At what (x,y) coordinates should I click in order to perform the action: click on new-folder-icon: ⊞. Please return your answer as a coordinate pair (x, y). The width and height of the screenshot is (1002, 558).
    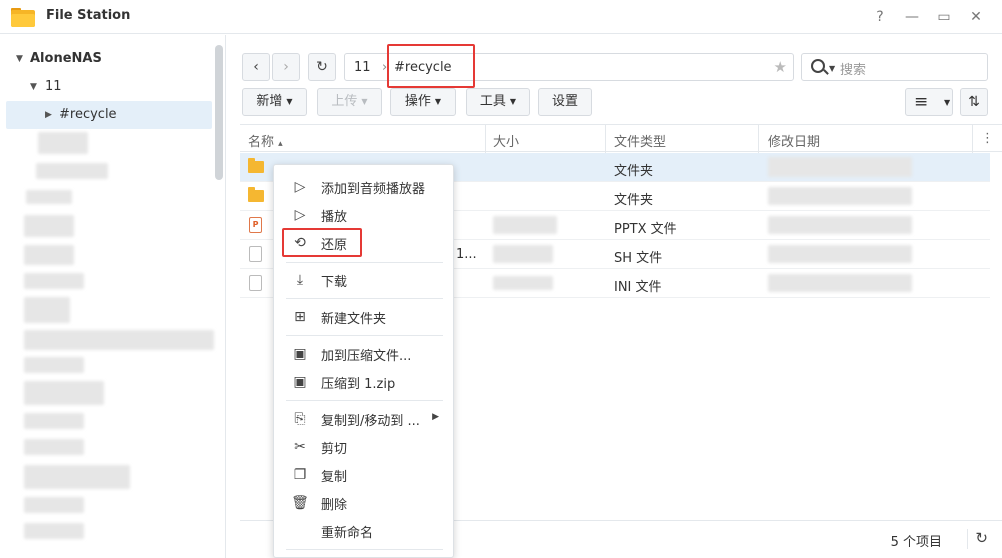
    Looking at the image, I should click on (300, 317).